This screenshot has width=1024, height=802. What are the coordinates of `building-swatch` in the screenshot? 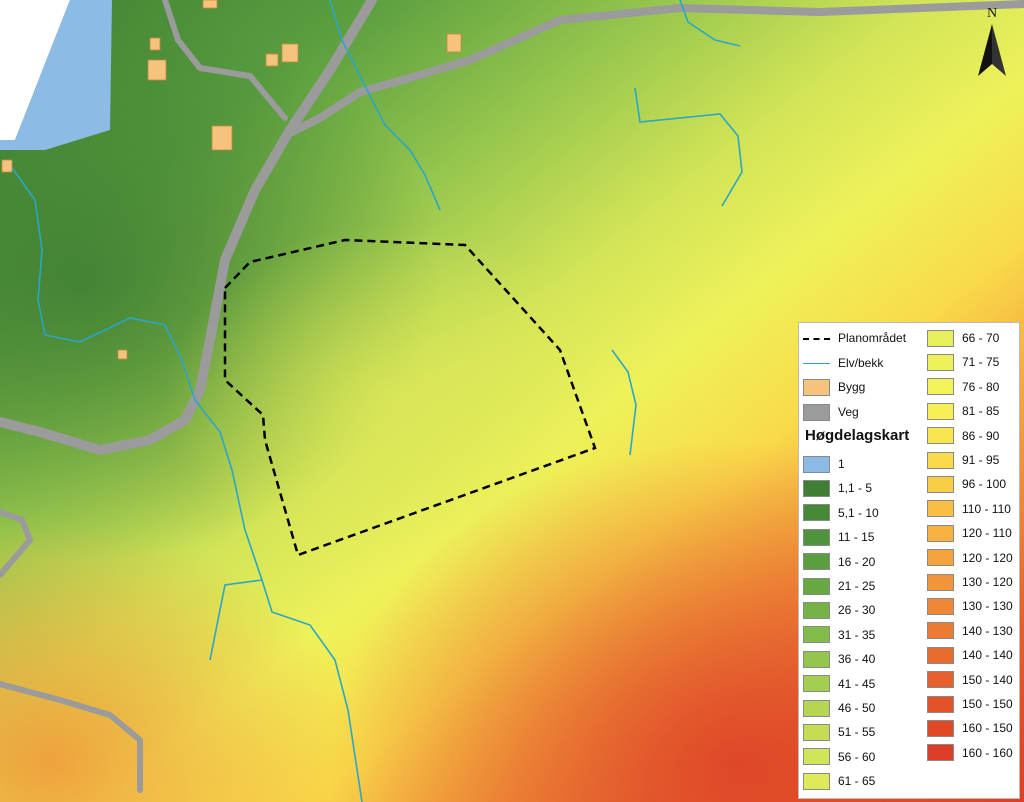 It's located at (816, 387).